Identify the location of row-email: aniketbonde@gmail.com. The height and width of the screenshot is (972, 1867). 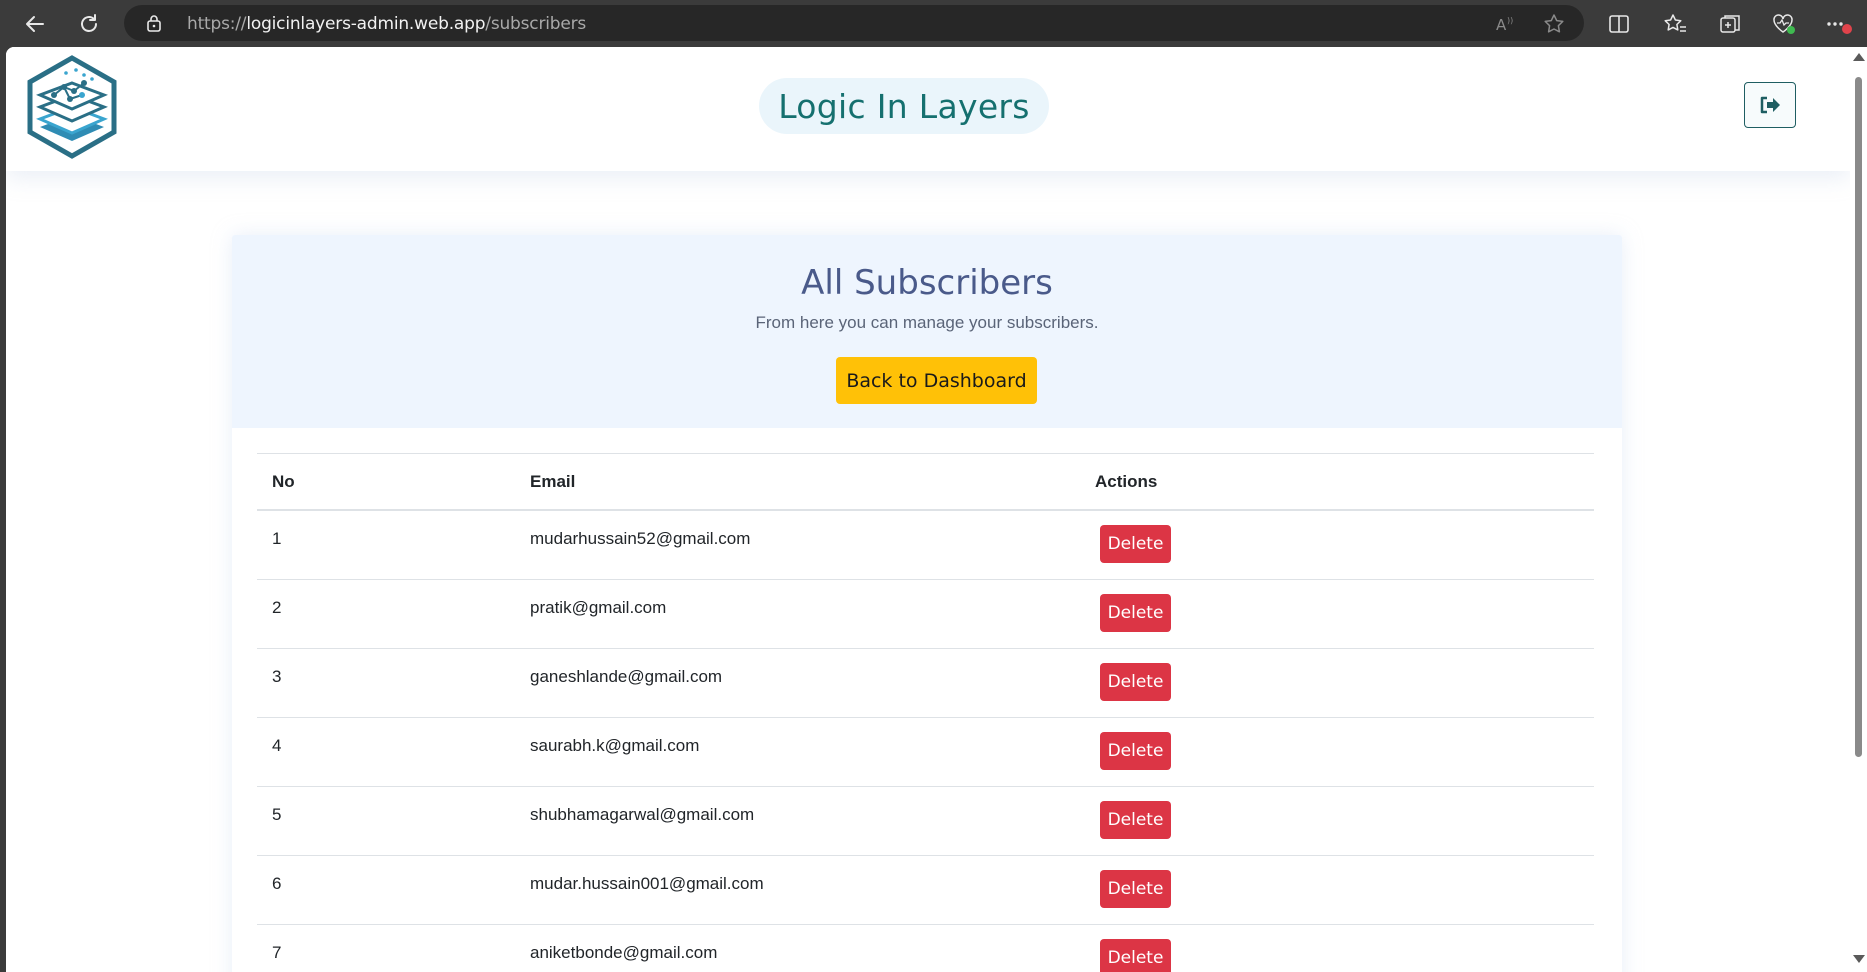
(624, 952).